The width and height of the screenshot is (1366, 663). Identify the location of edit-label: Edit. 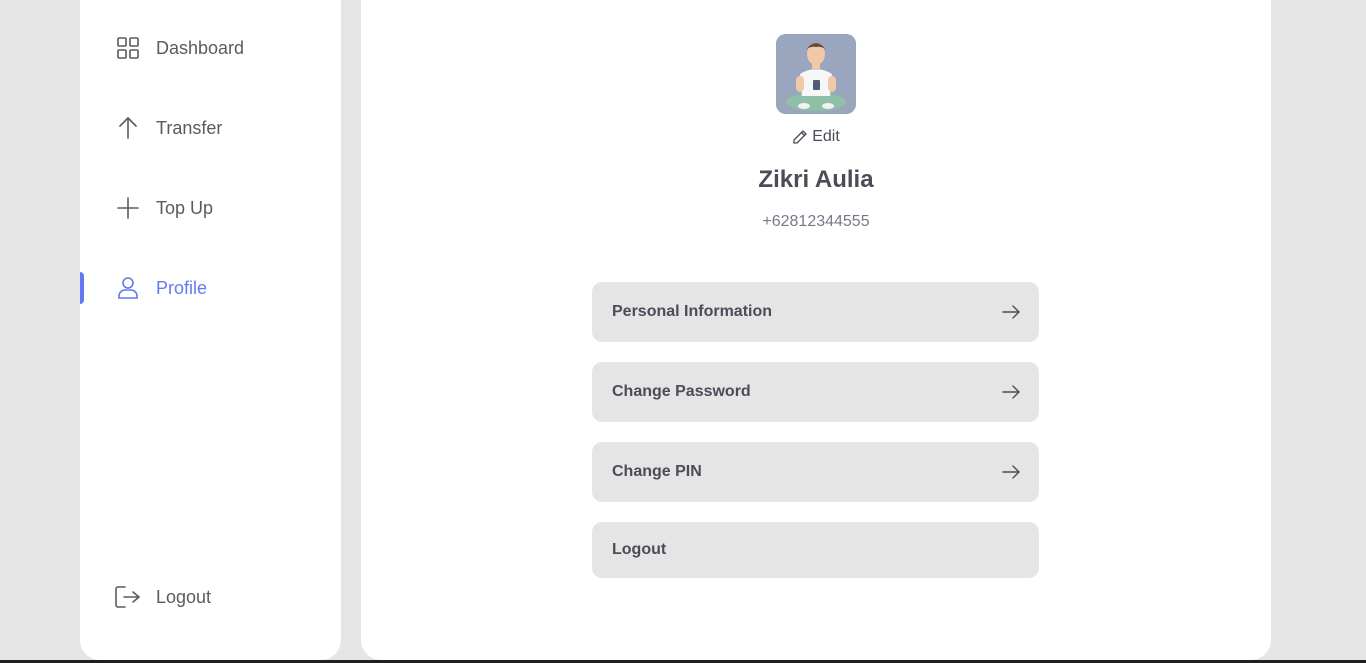
(826, 136).